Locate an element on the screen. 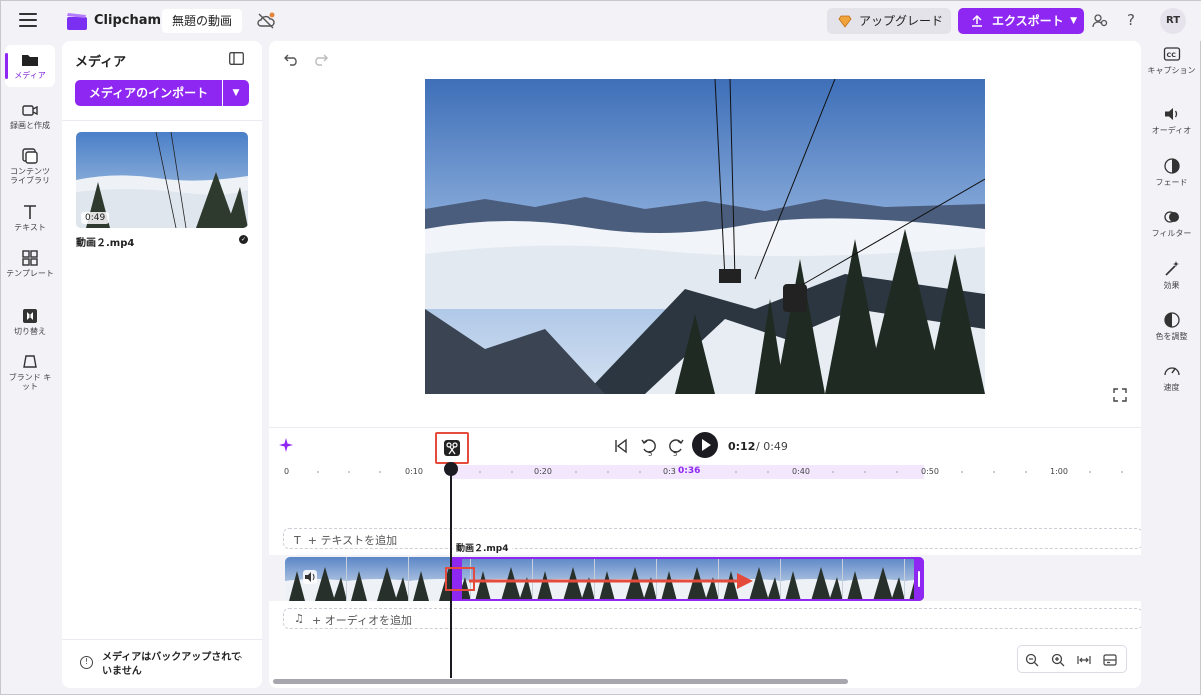 Image resolution: width=1201 pixels, height=695 pixels. add-text-label: + テキストを追加 is located at coordinates (352, 540).